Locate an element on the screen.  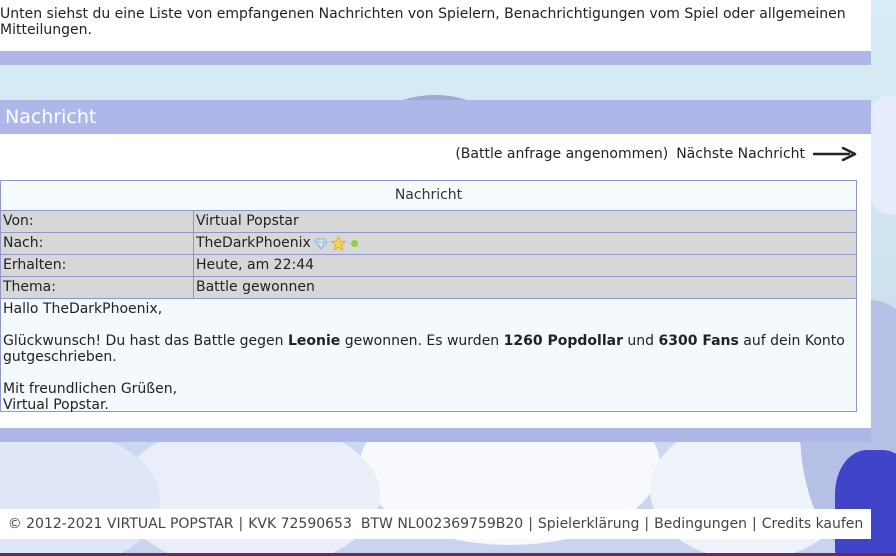
field-row-received: Erhalten: Heute, am 22:44 is located at coordinates (428, 266).